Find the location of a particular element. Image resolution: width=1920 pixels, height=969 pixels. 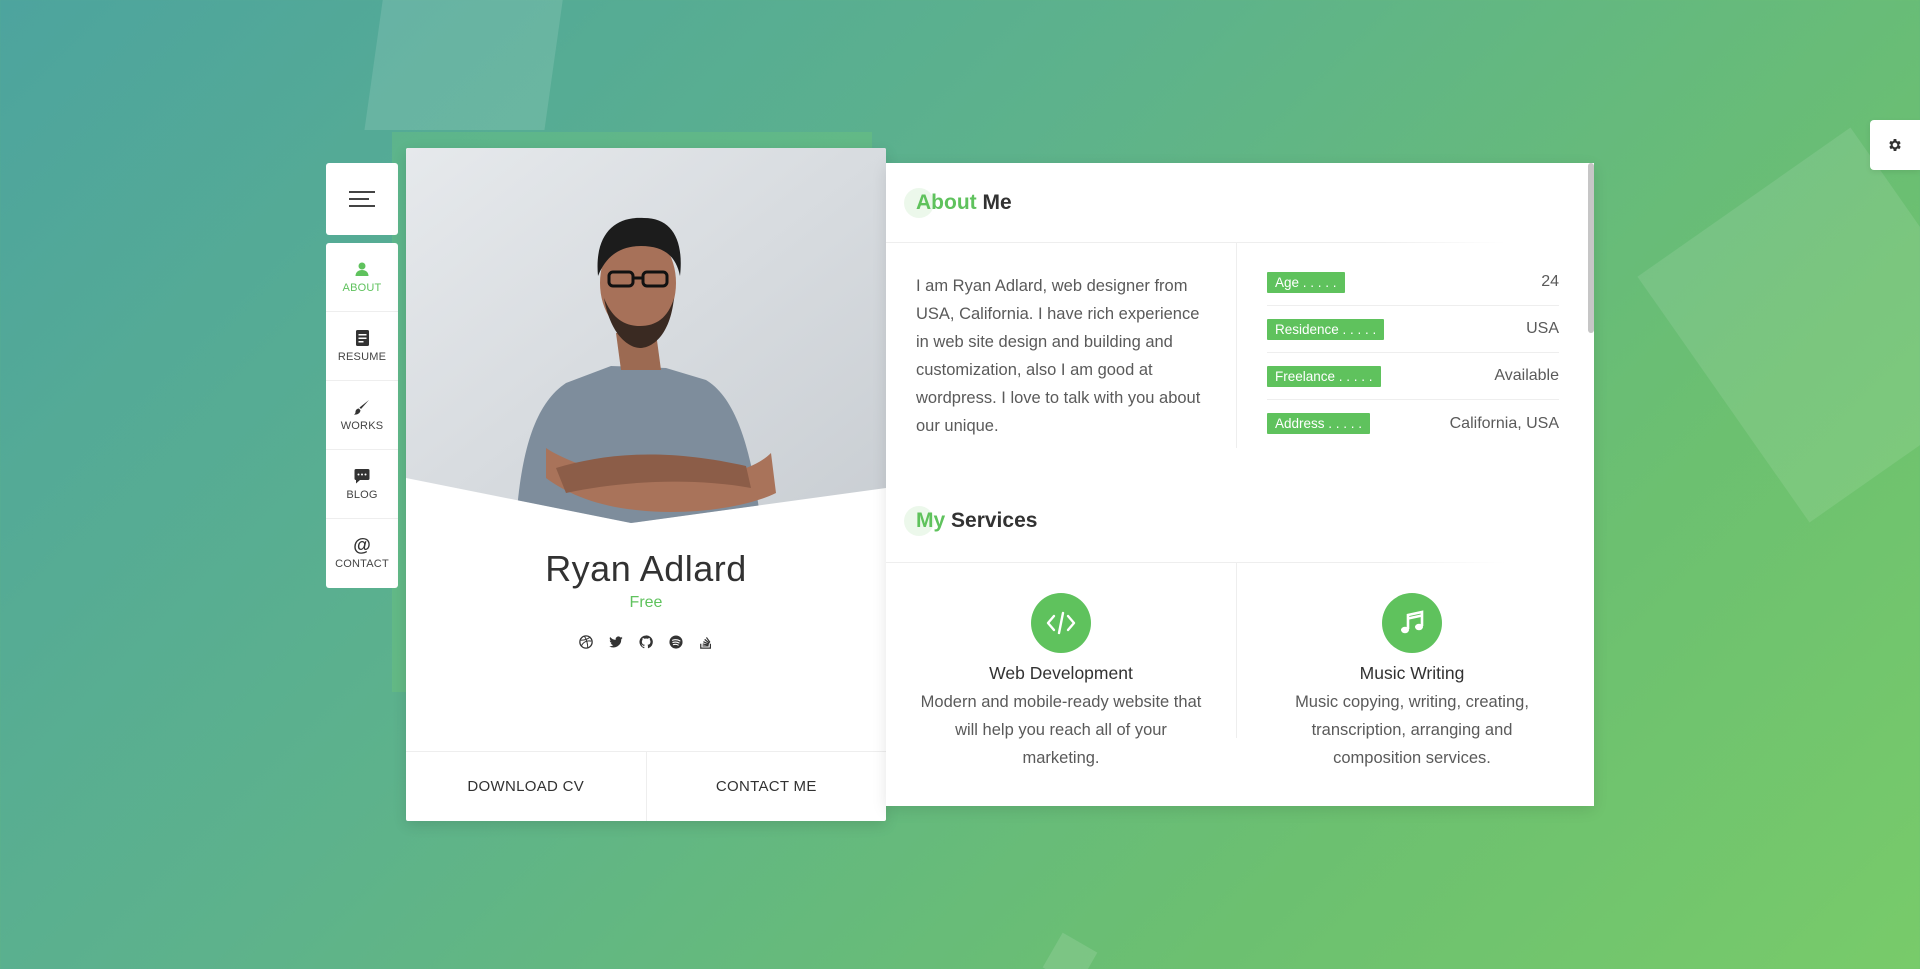

service-title: Web Development is located at coordinates (1061, 673).